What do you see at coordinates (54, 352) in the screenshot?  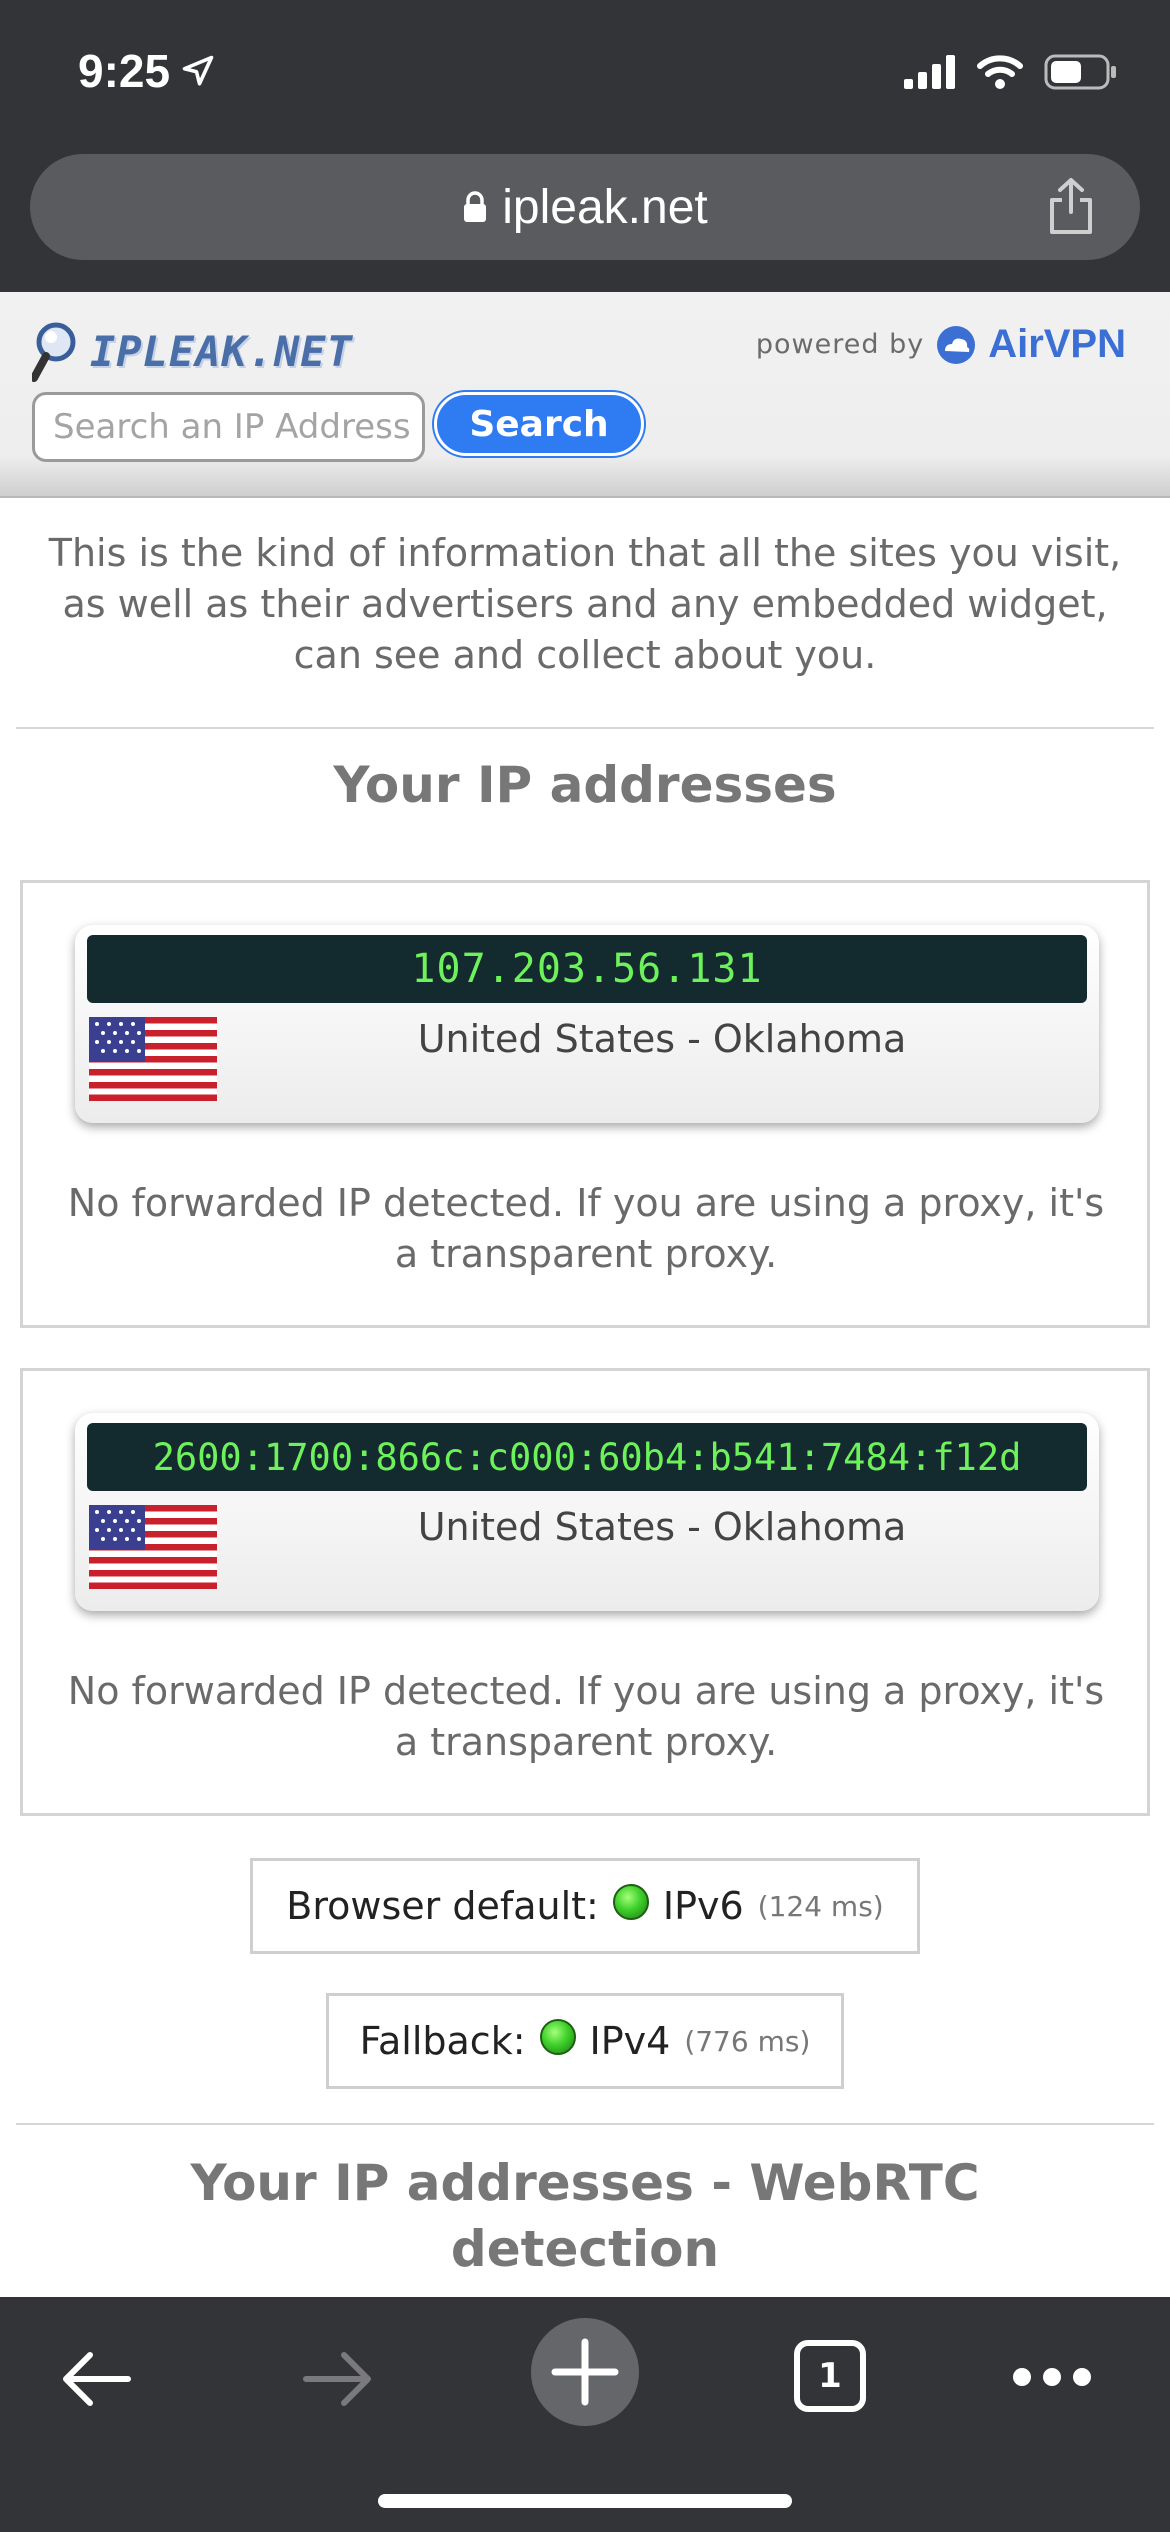 I see `magnifier-logo-icon` at bounding box center [54, 352].